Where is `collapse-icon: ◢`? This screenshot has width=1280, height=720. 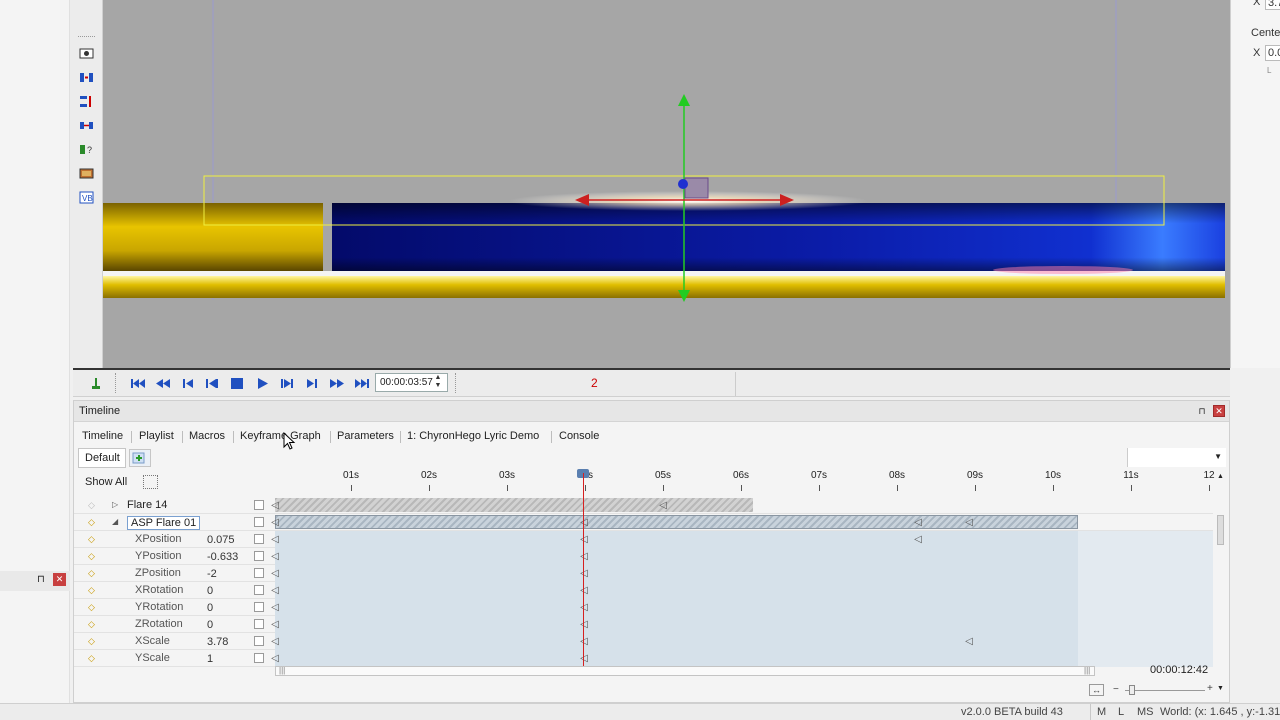
collapse-icon: ◢ is located at coordinates (115, 521).